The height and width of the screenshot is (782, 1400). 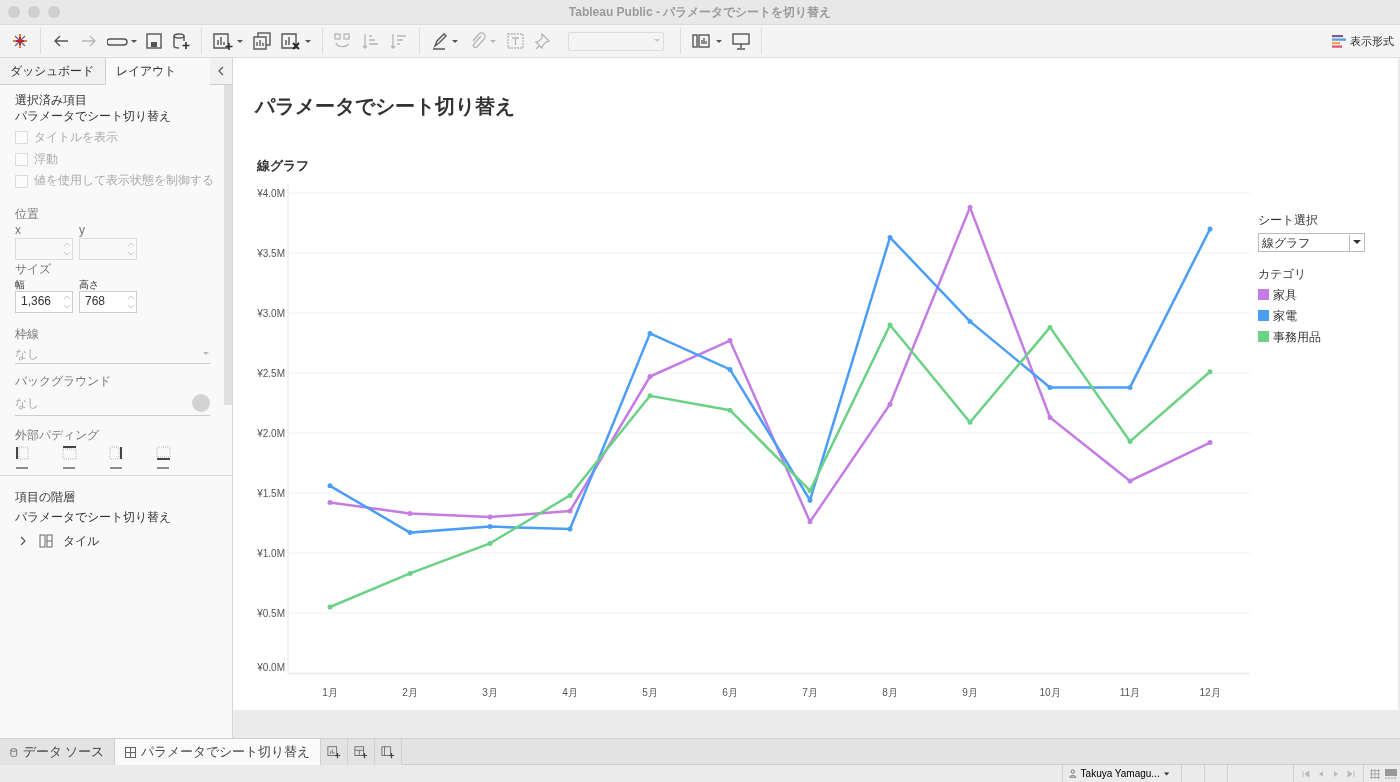 What do you see at coordinates (271, 493) in the screenshot?
I see `y-tick-label: ¥1.5M` at bounding box center [271, 493].